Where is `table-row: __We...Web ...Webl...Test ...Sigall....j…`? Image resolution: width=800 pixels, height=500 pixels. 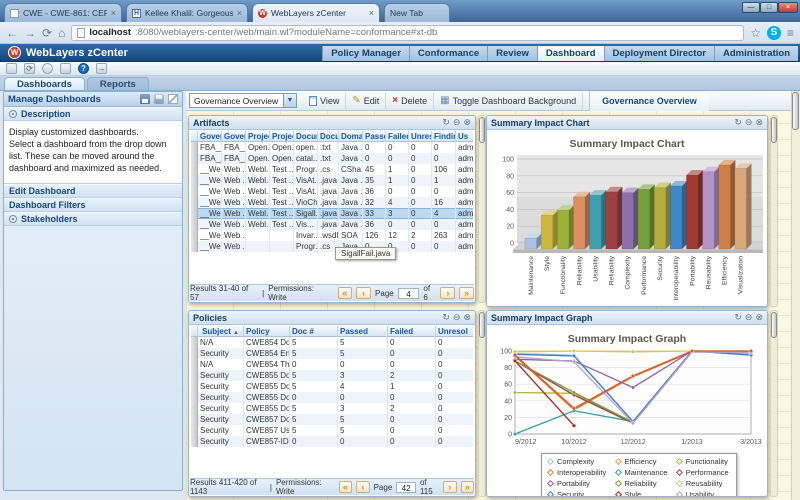
table-row: __We...Web ...Webl...Test ...Sigall....j… is located at coordinates (332, 213).